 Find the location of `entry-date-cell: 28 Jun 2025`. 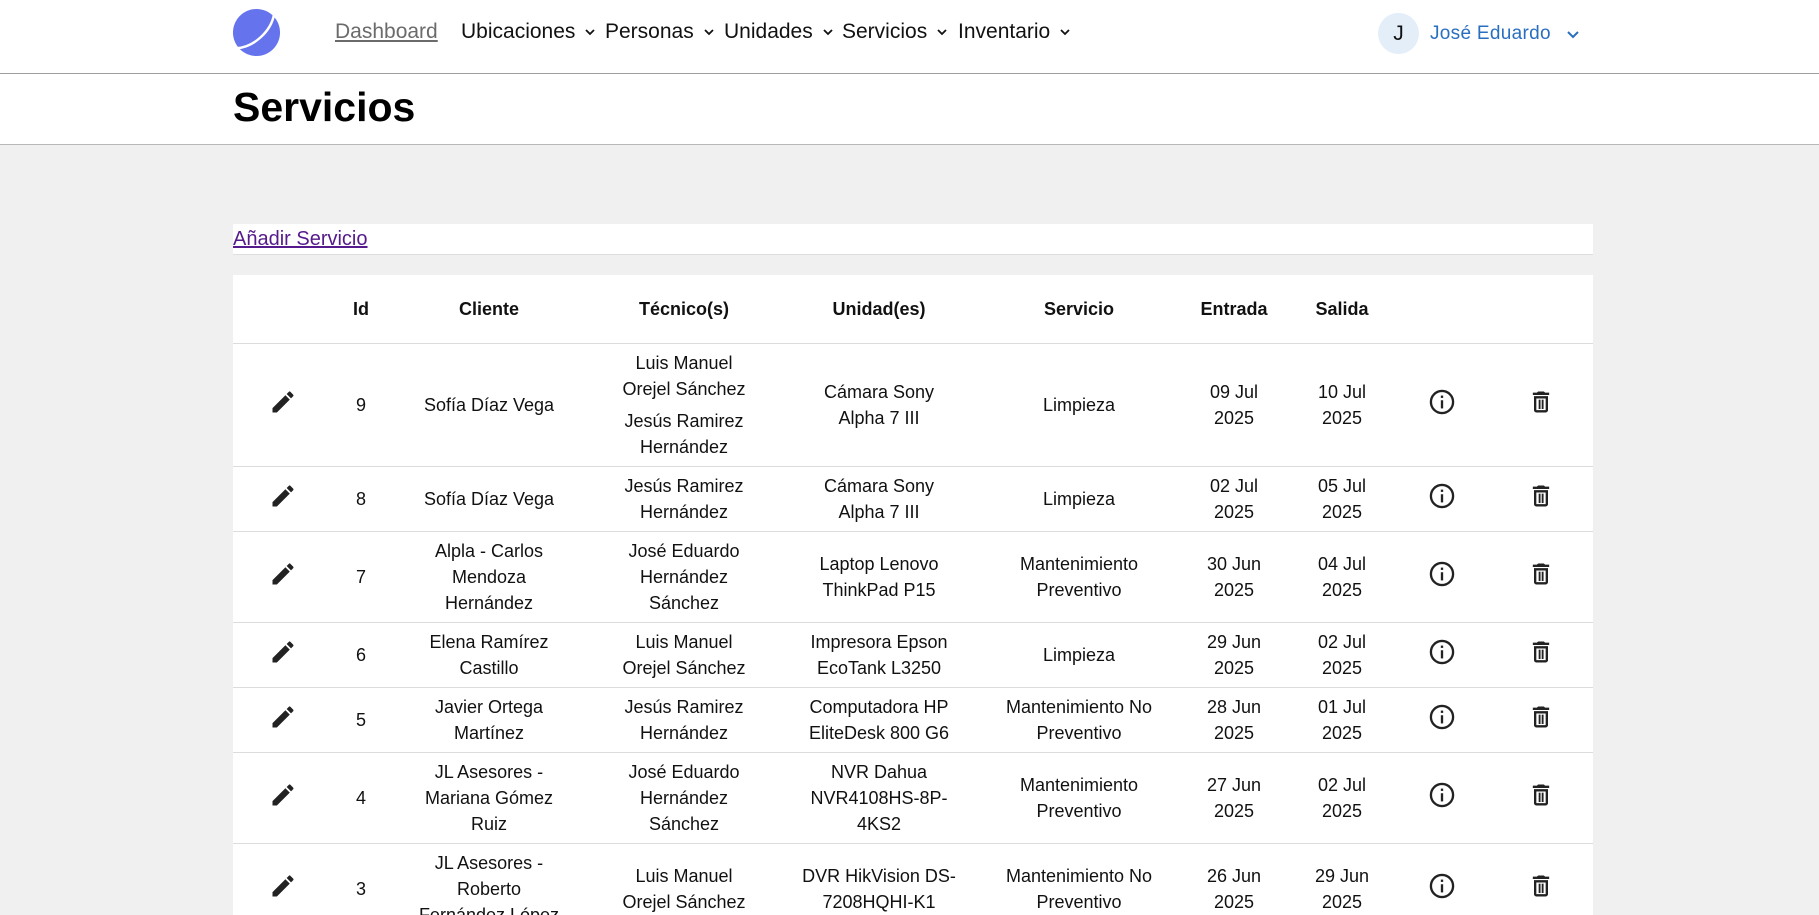

entry-date-cell: 28 Jun 2025 is located at coordinates (1234, 720).